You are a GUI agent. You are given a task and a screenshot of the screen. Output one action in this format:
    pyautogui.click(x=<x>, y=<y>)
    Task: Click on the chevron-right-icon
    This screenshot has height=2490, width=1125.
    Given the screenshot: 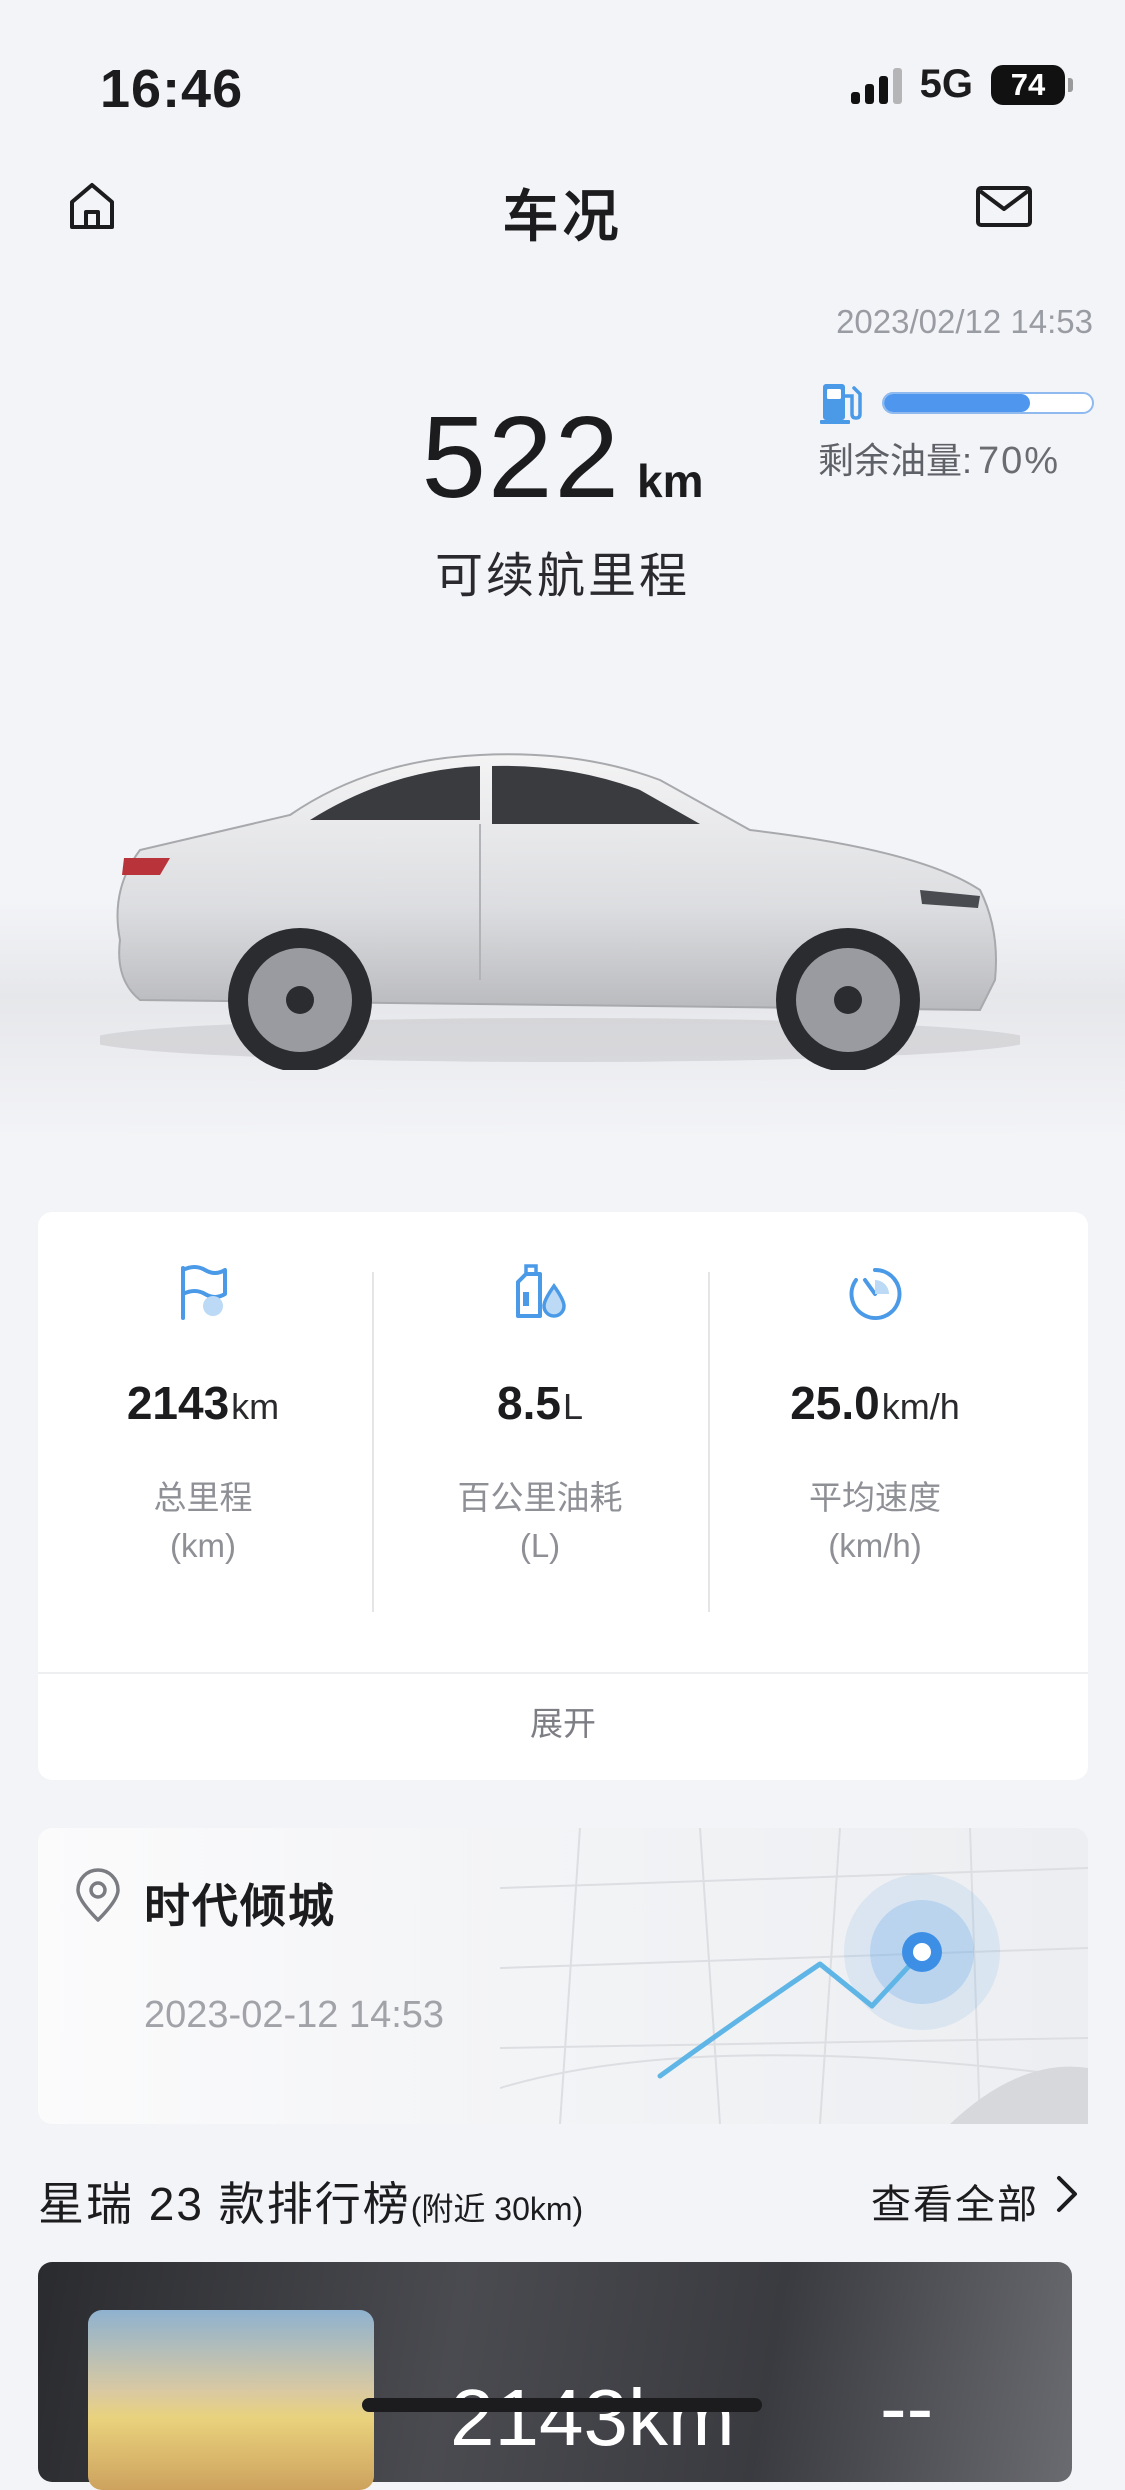 What is the action you would take?
    pyautogui.click(x=1067, y=2194)
    